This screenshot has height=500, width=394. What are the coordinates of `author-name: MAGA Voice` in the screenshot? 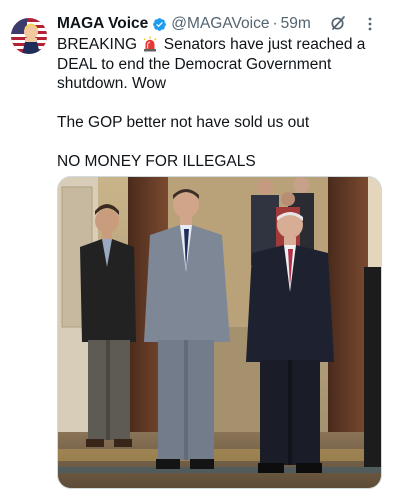 It's located at (102, 24).